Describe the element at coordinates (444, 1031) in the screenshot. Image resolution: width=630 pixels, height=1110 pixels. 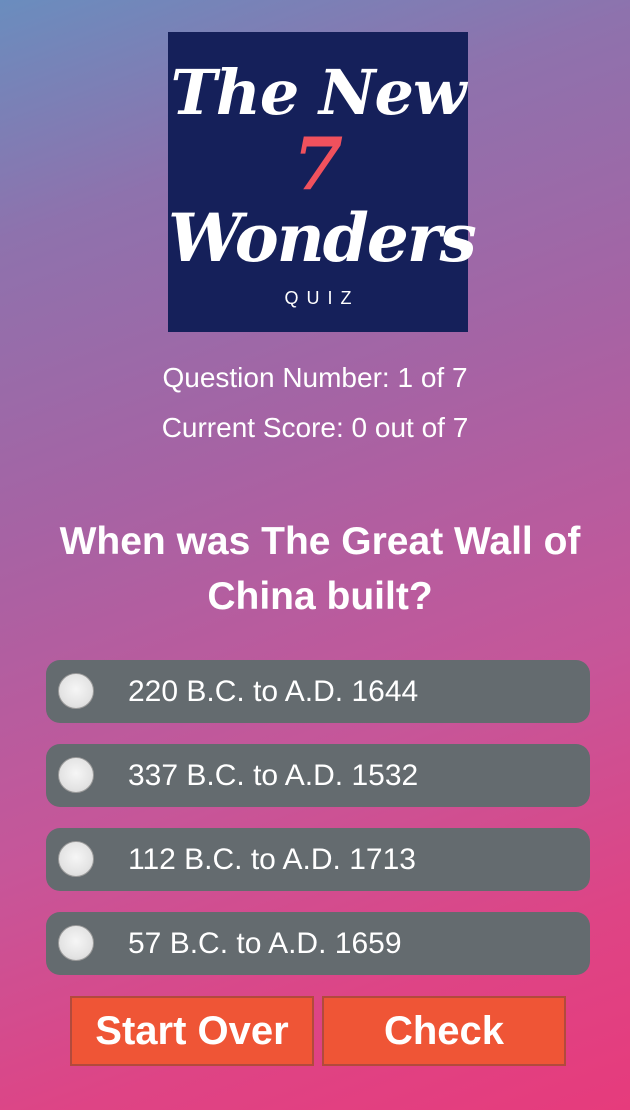
I see `check-button: Check` at that location.